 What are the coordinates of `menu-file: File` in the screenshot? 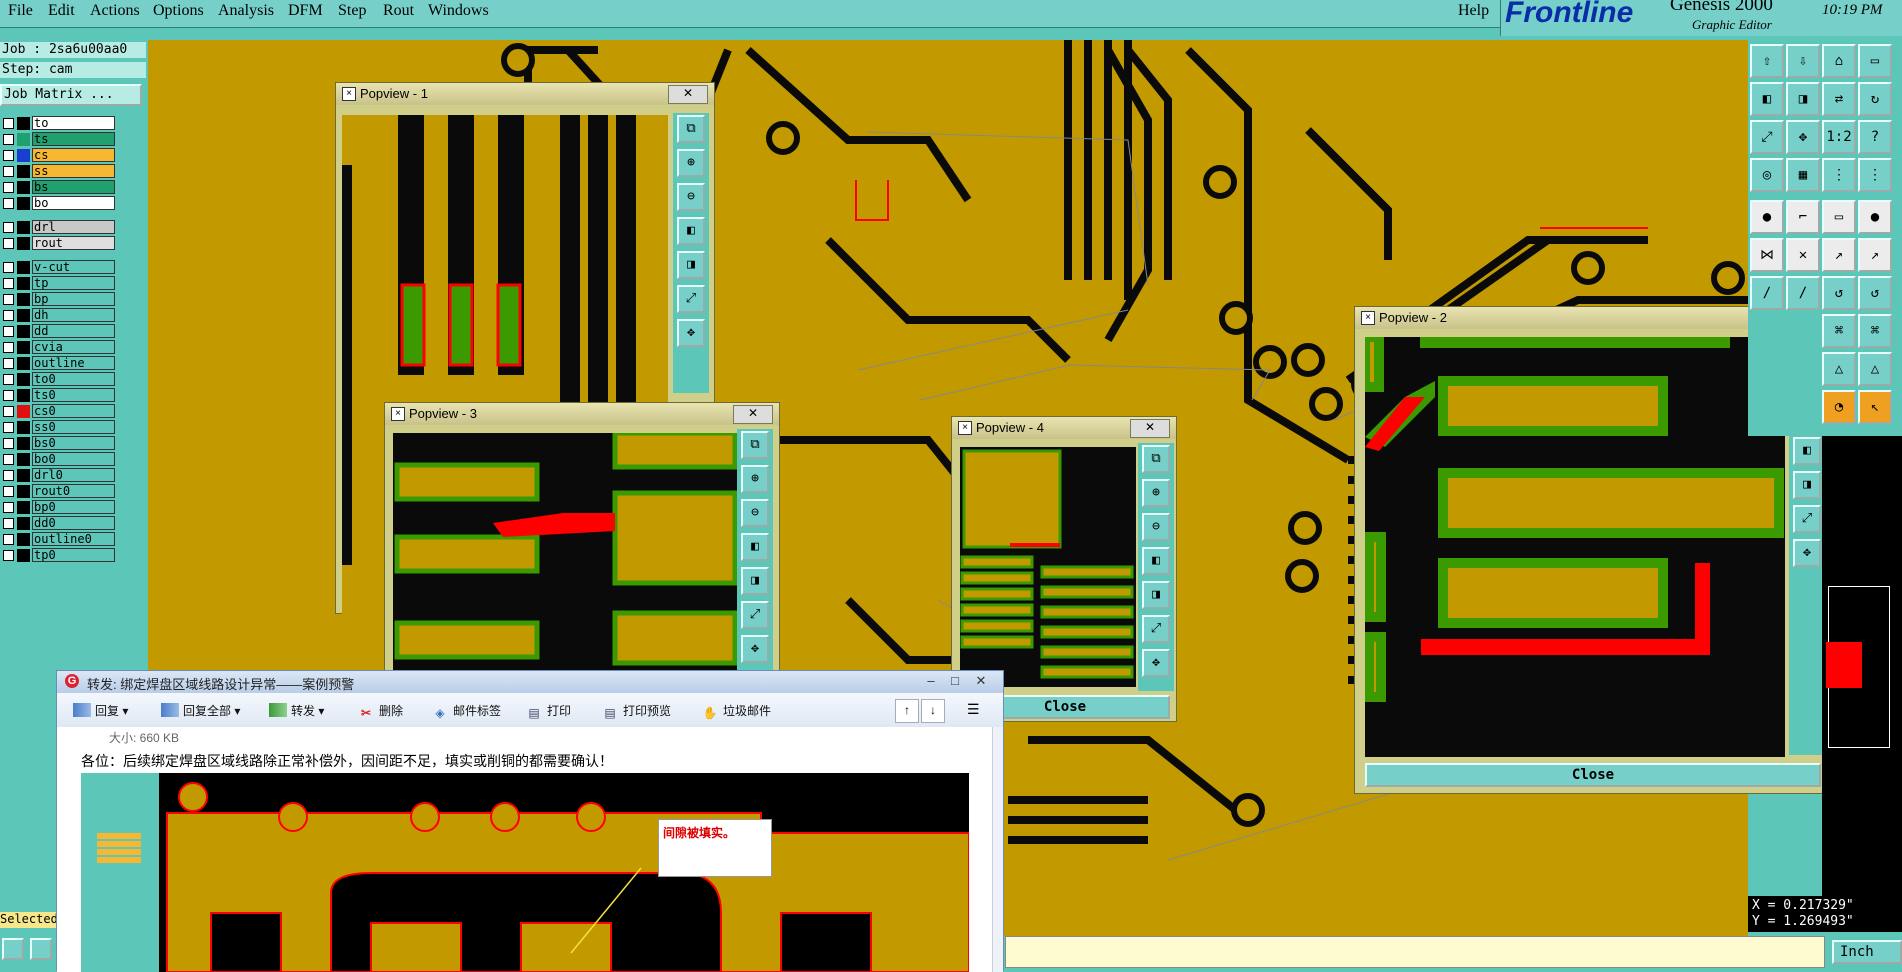 It's located at (20, 11).